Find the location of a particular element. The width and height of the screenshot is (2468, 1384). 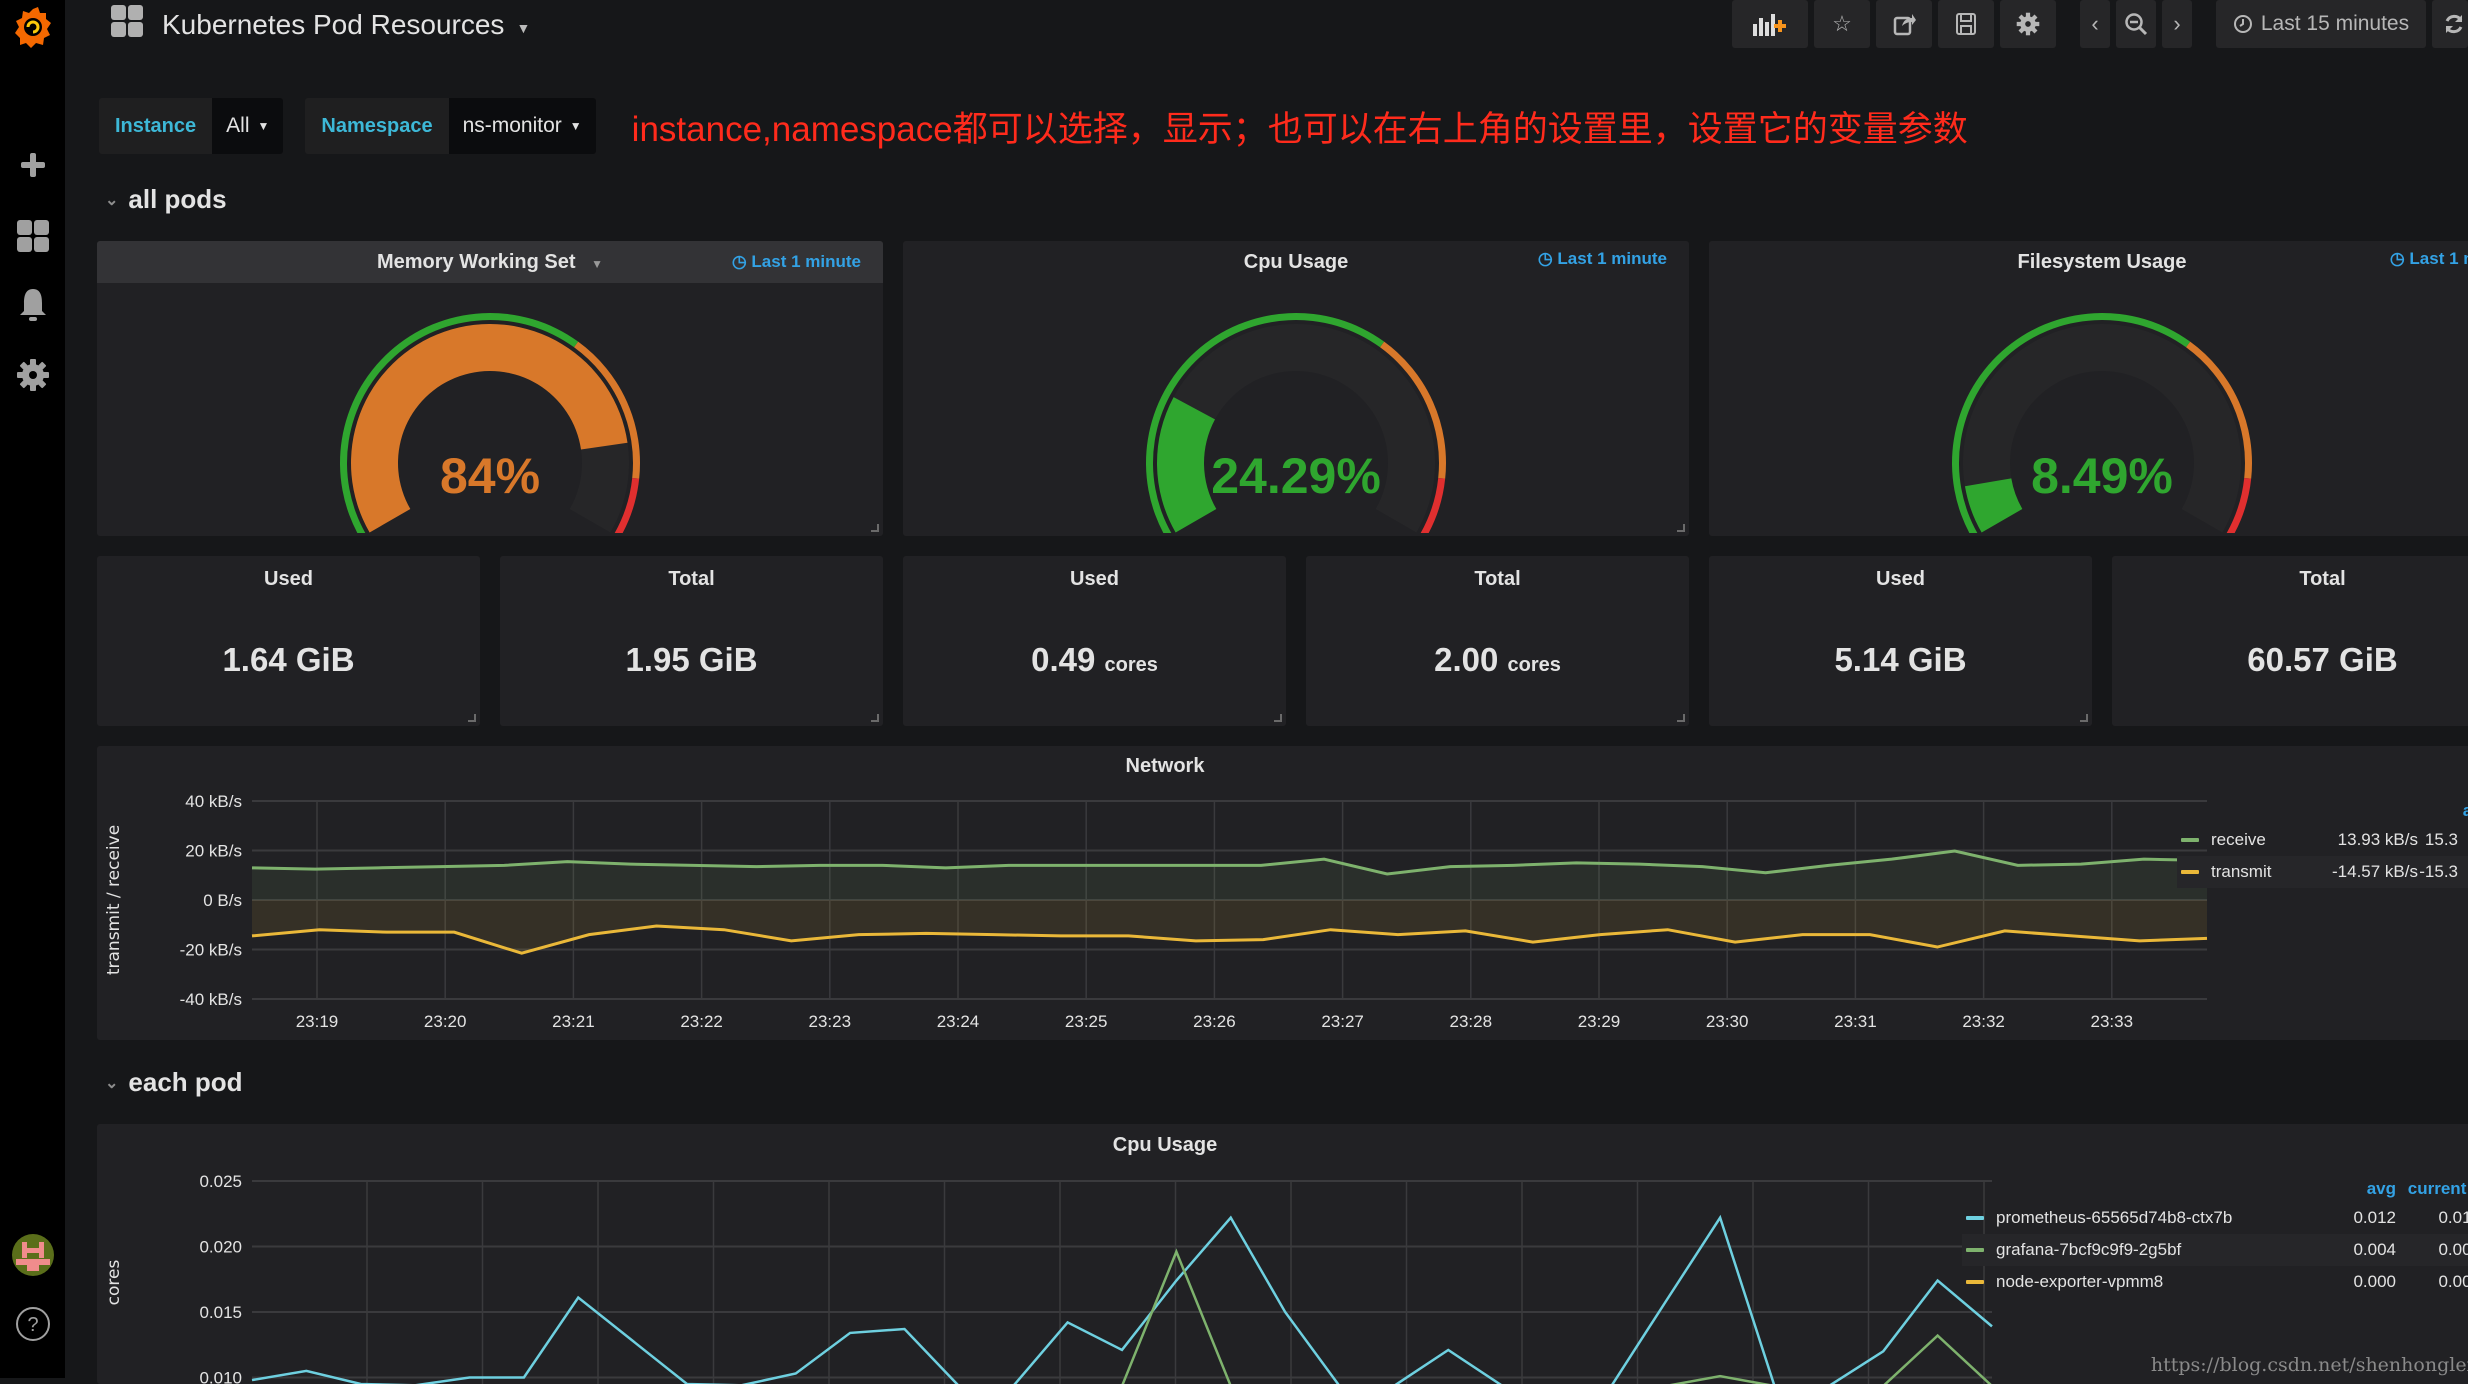

panel-title: Filesystem Usage is located at coordinates (2088, 262).